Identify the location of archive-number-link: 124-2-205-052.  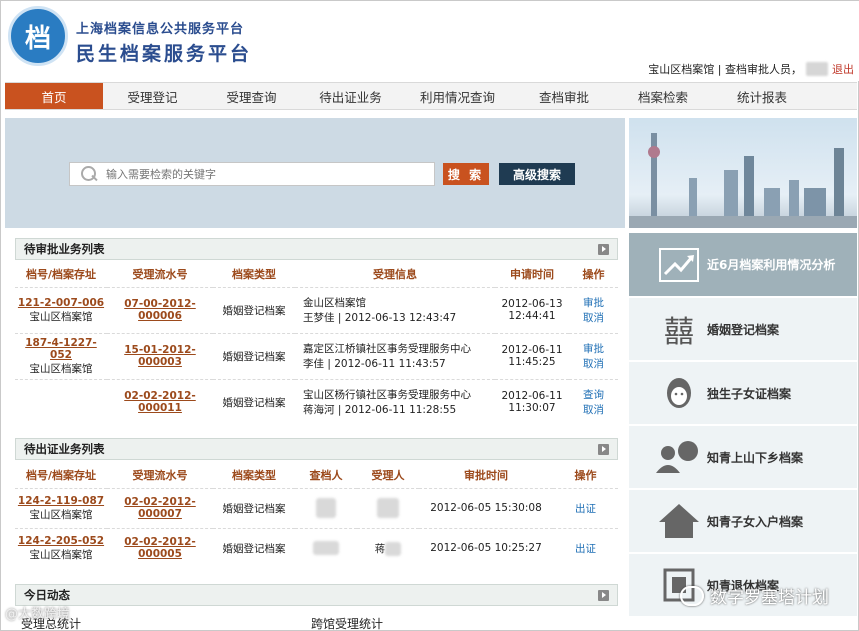
(61, 541).